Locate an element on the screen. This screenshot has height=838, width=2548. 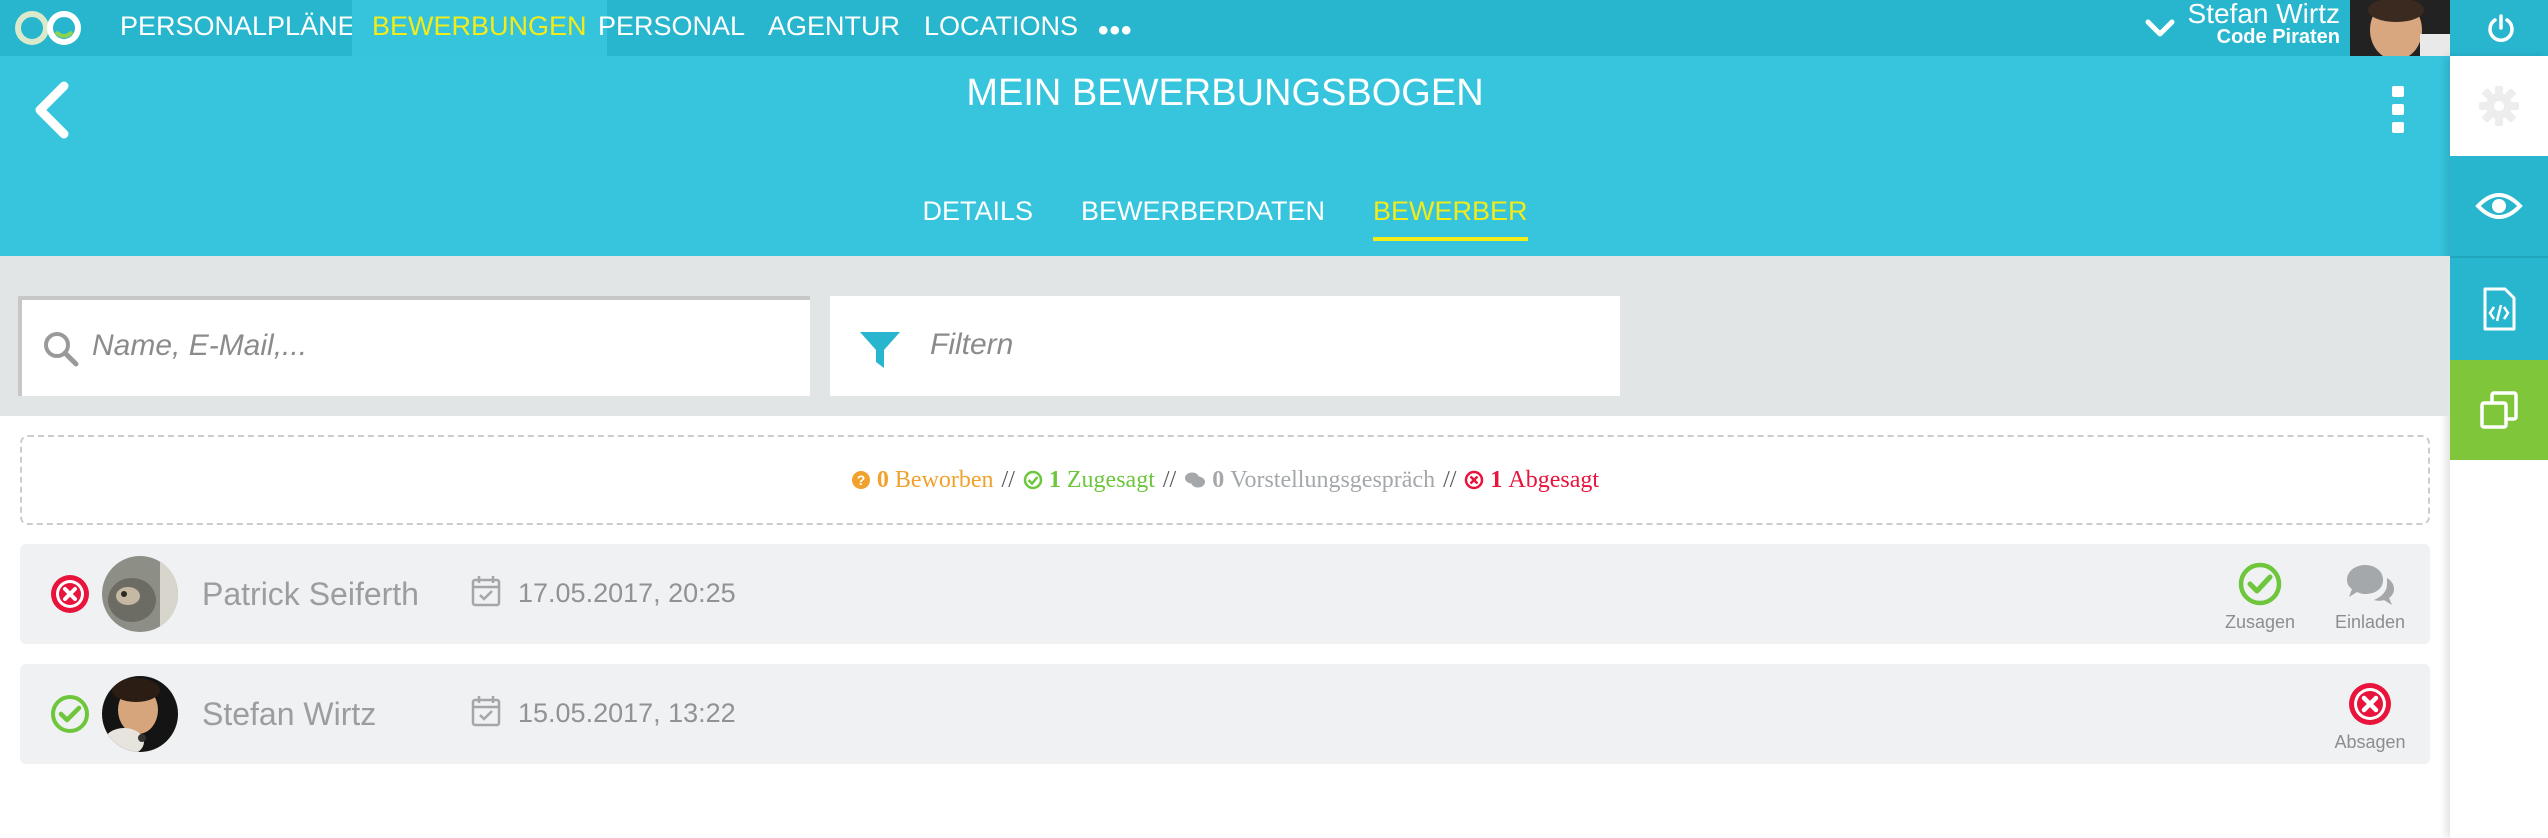
nav-item-agentur: AGENTUR is located at coordinates (834, 28).